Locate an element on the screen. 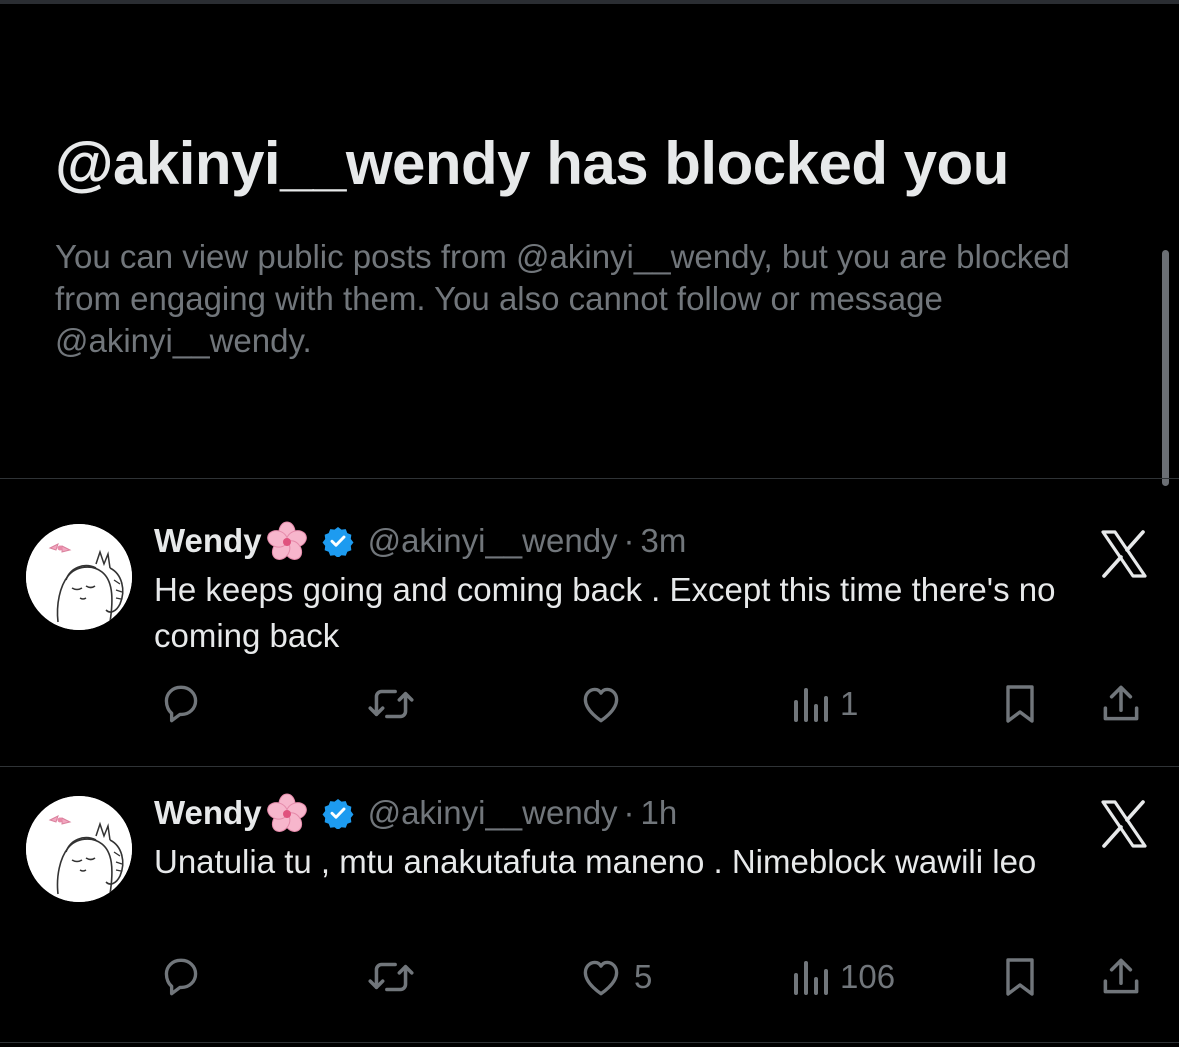  timestamp: 3m is located at coordinates (664, 541).